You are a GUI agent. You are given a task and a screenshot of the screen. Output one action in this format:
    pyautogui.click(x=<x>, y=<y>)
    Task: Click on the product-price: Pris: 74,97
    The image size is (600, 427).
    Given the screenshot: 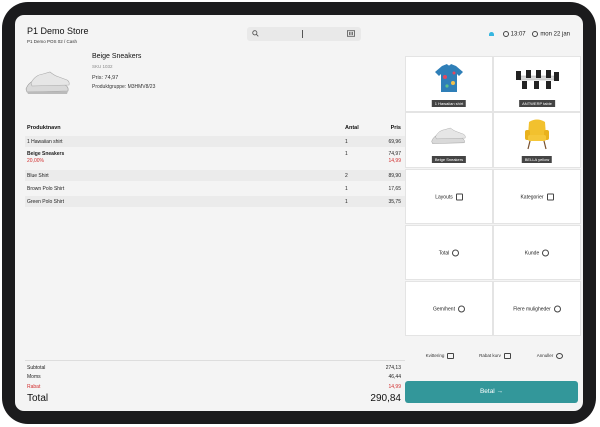 What is the action you would take?
    pyautogui.click(x=105, y=78)
    